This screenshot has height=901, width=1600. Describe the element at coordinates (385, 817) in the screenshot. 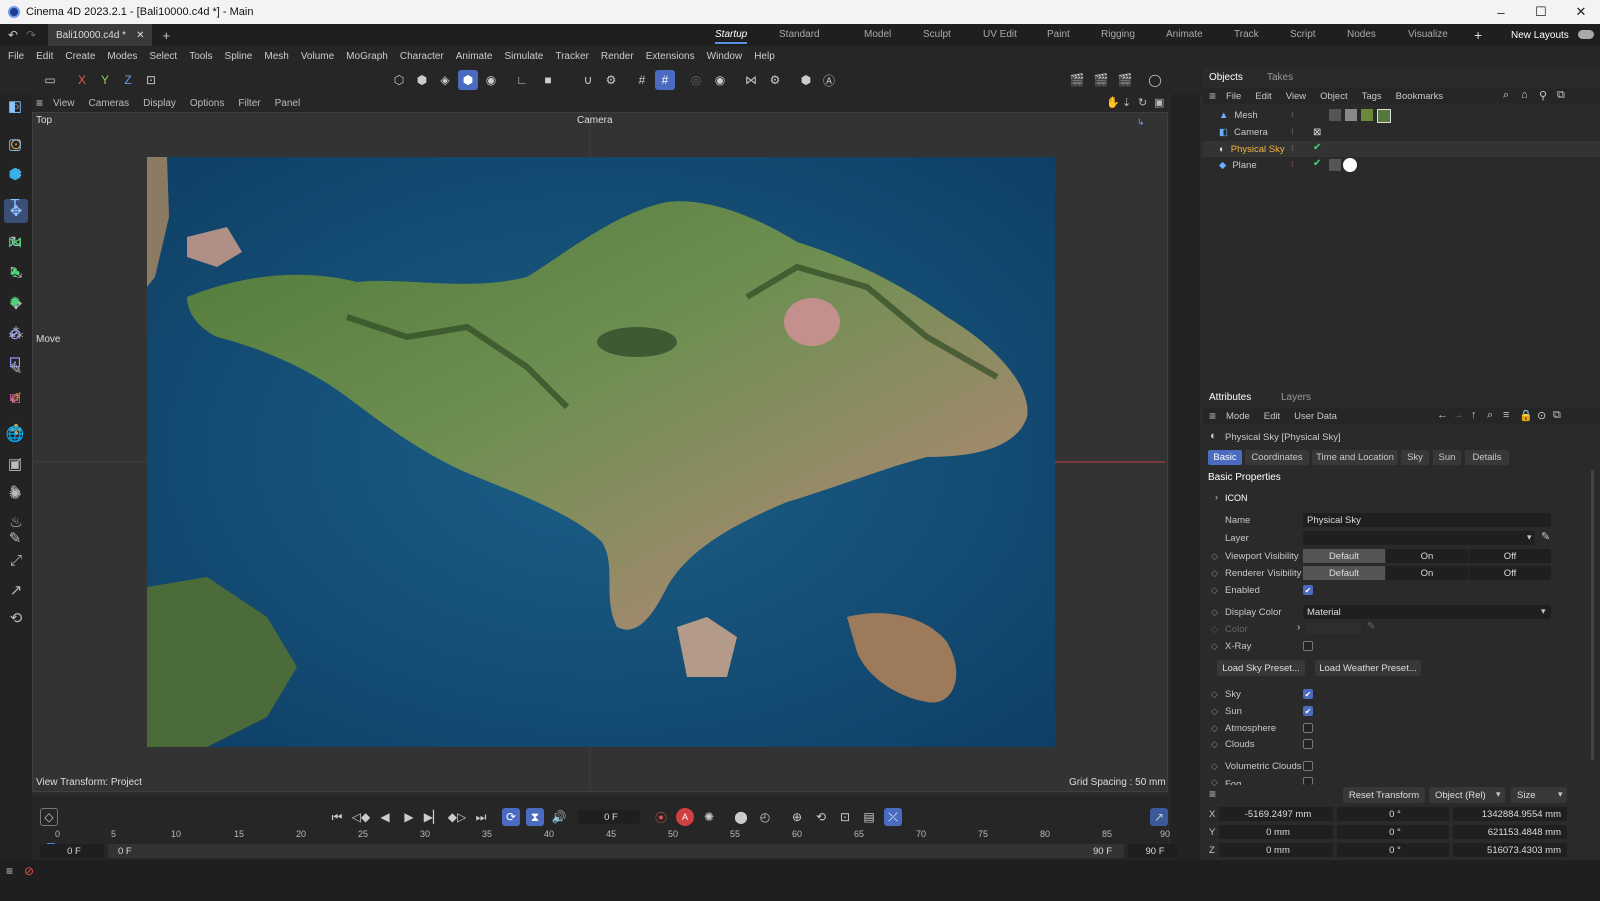

I see `previous-frame-icon: ◀` at that location.